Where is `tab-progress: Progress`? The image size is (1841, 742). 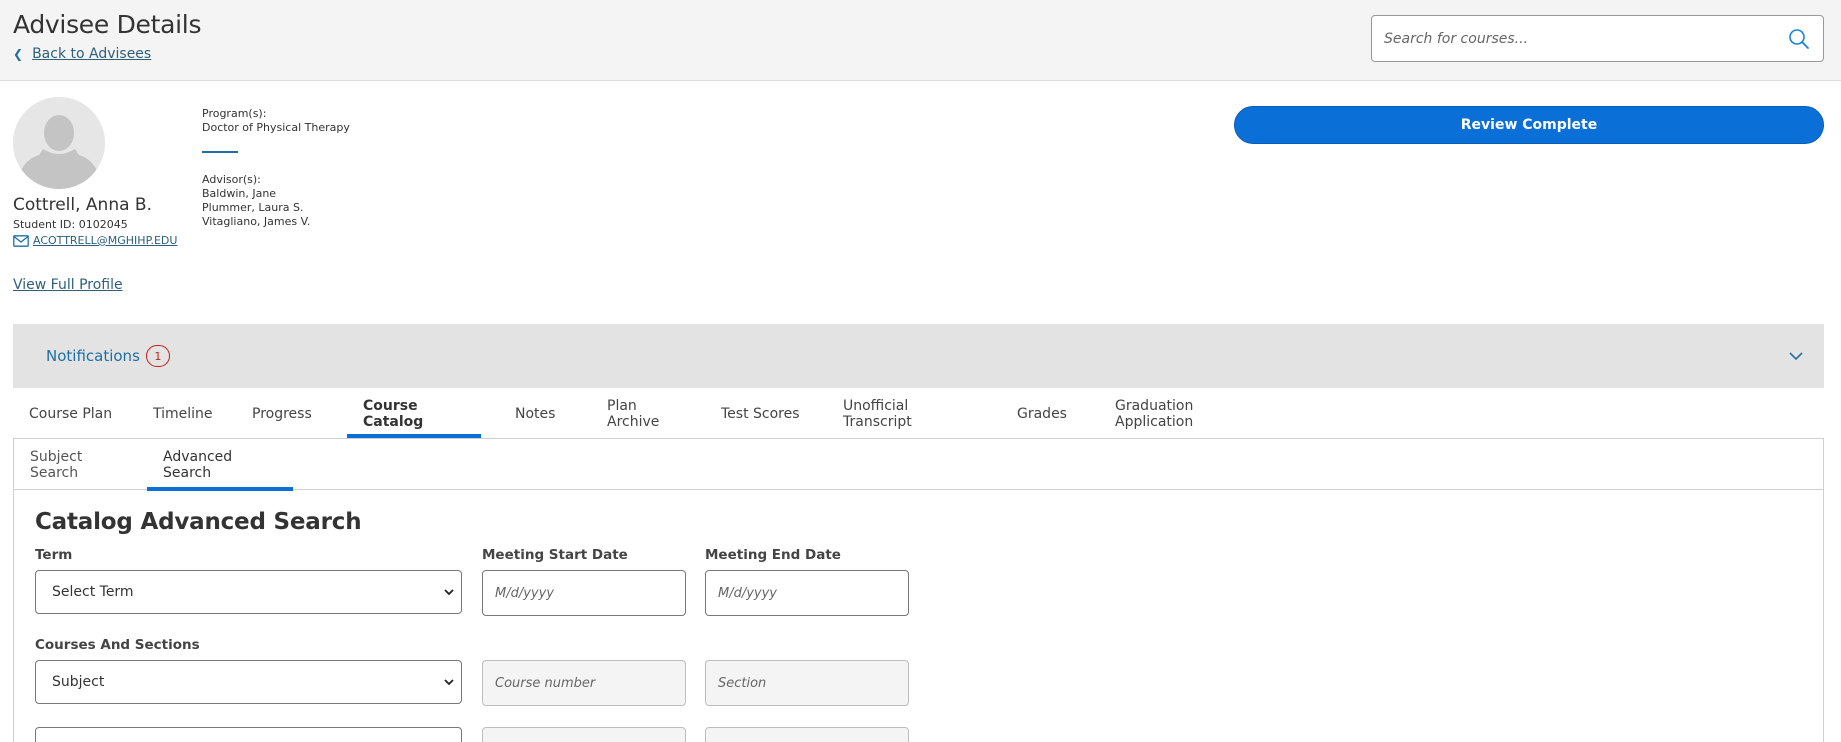
tab-progress: Progress is located at coordinates (290, 413).